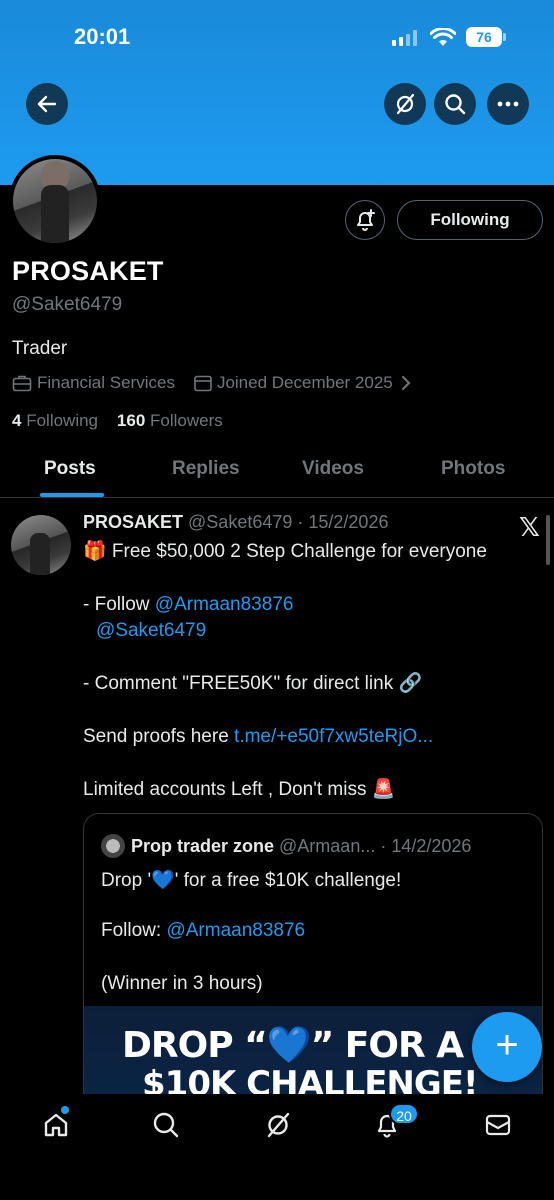  I want to click on mention-saket: @Saket6479, so click(151, 630).